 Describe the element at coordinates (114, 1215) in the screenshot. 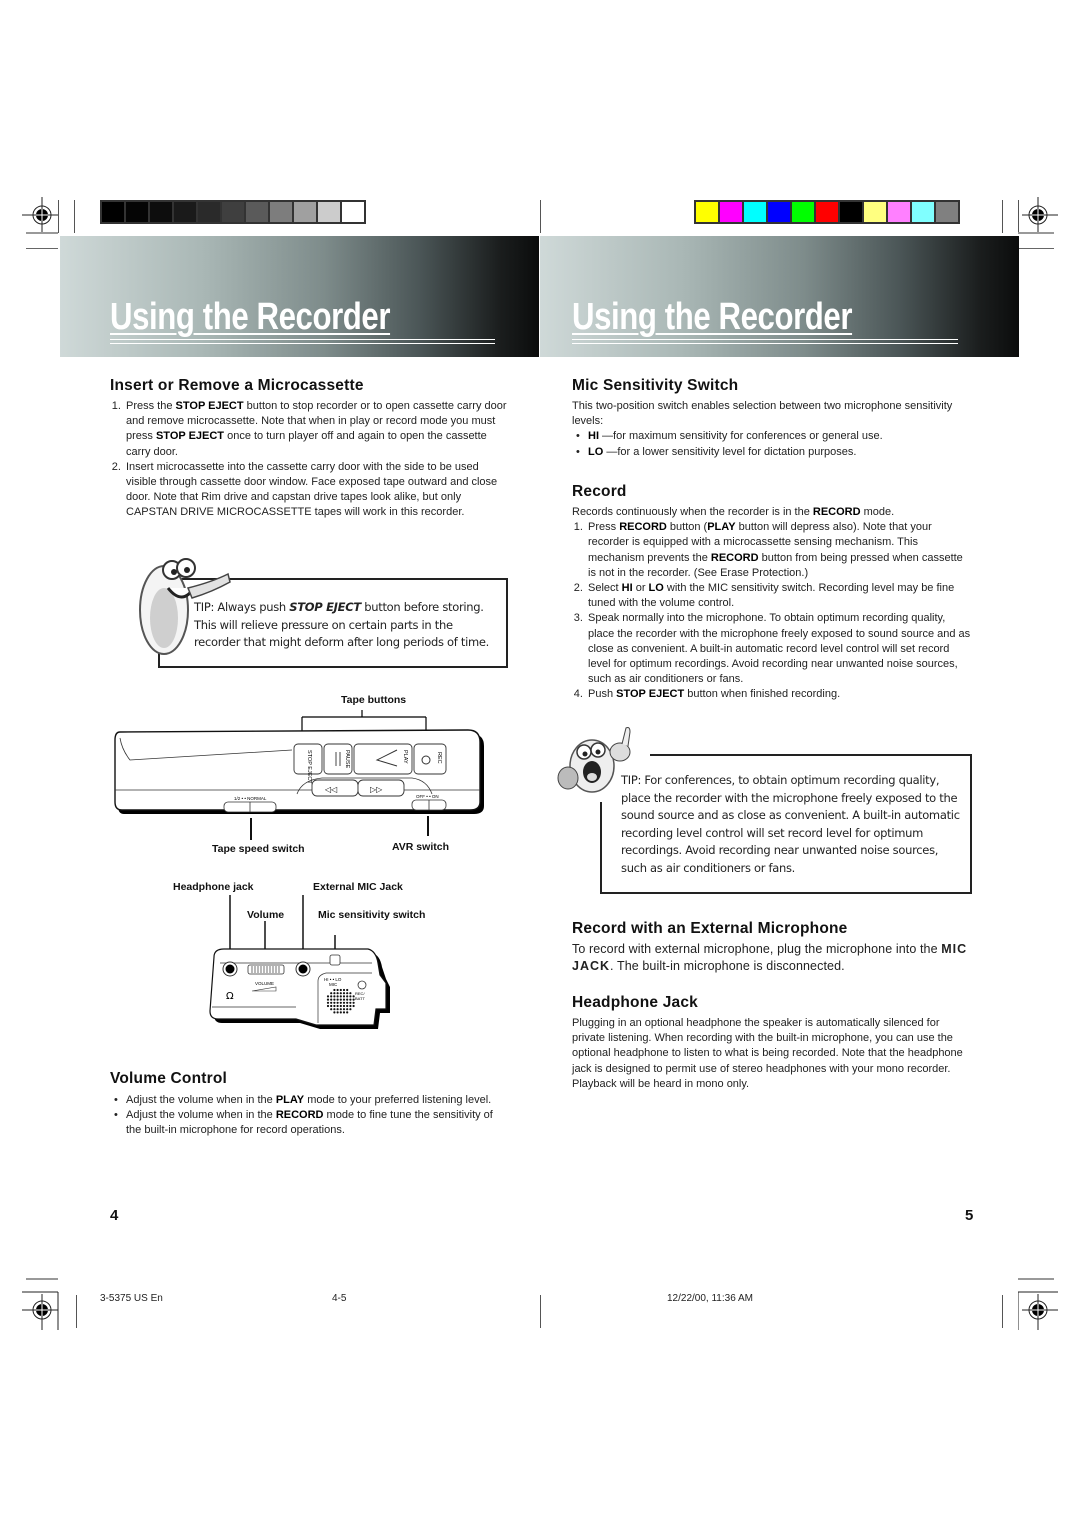

I see `page-number: 4` at that location.